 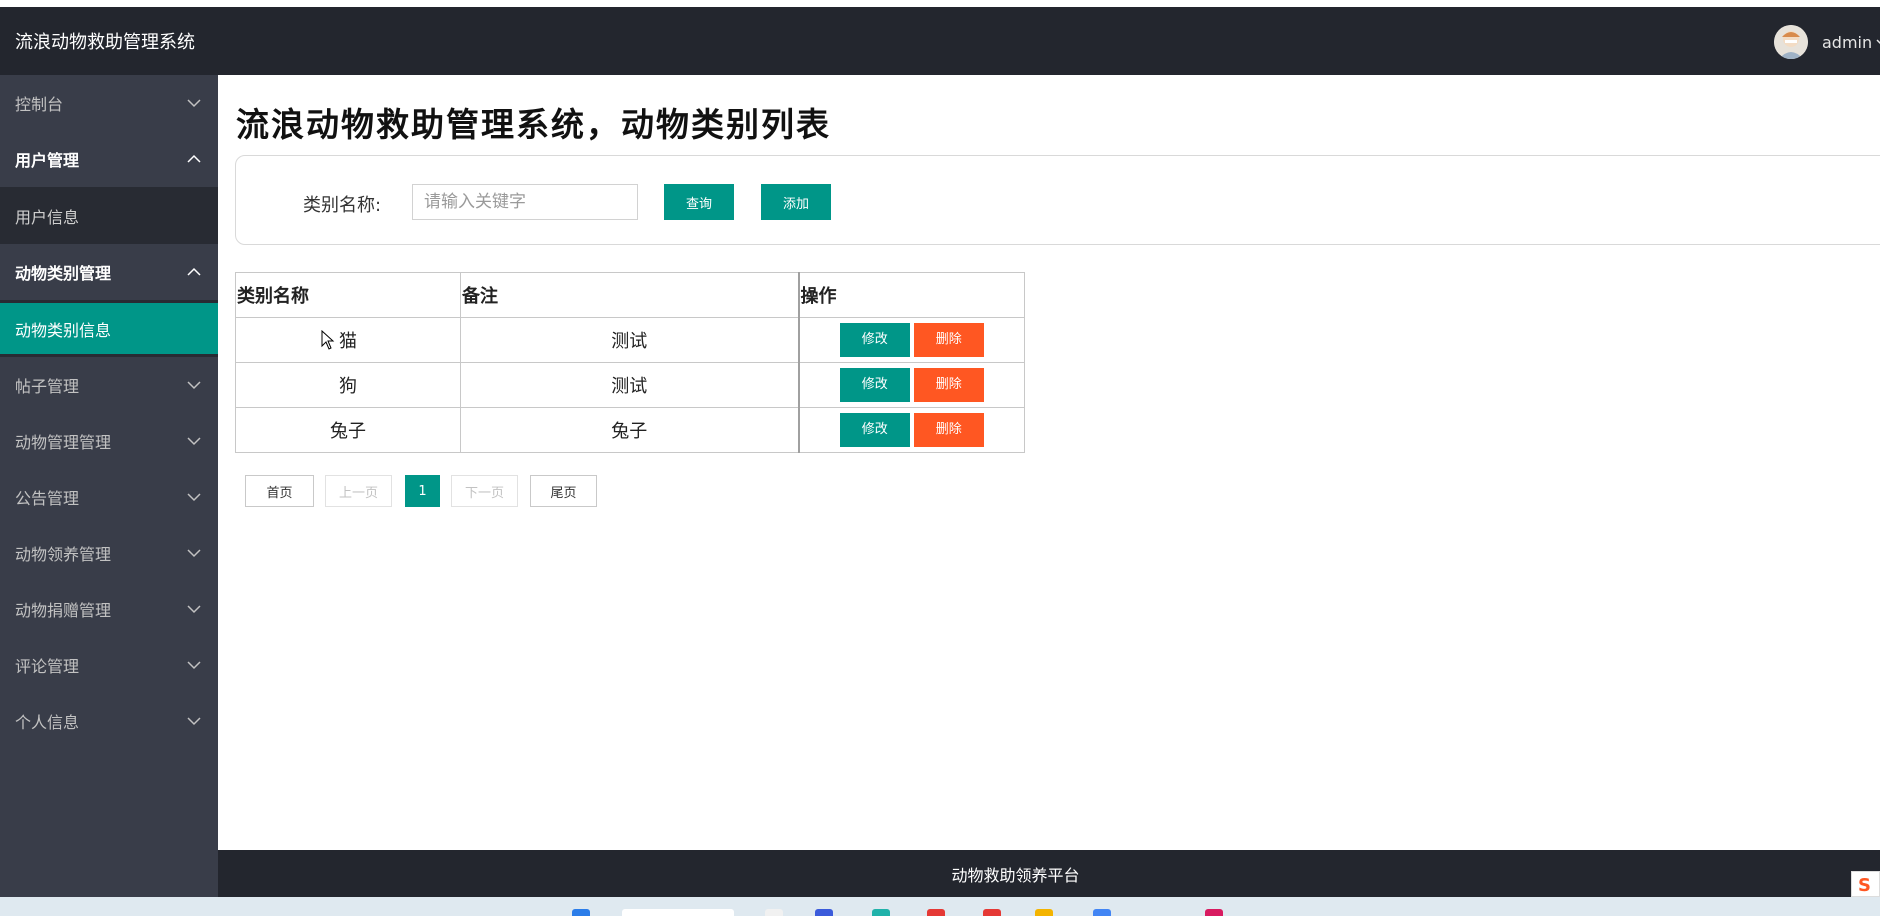 I want to click on pagination-prev: 上一页, so click(x=358, y=491).